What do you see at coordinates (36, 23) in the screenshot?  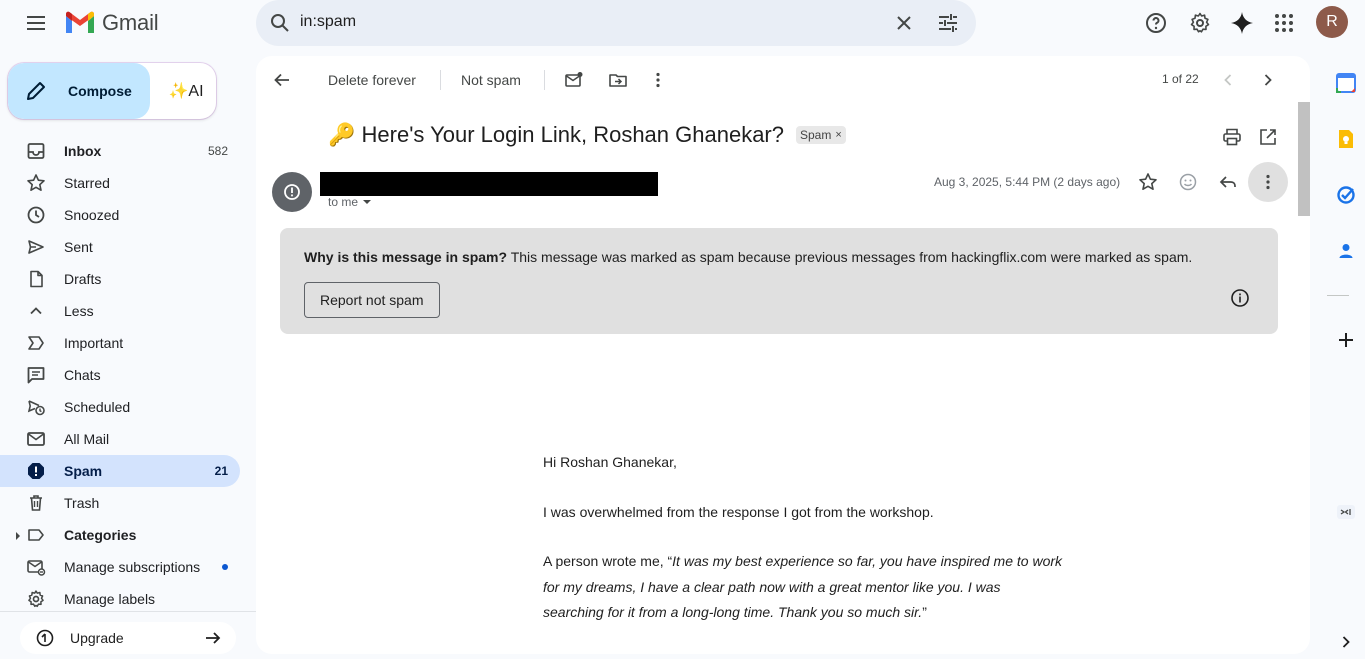 I see `main-menu-button` at bounding box center [36, 23].